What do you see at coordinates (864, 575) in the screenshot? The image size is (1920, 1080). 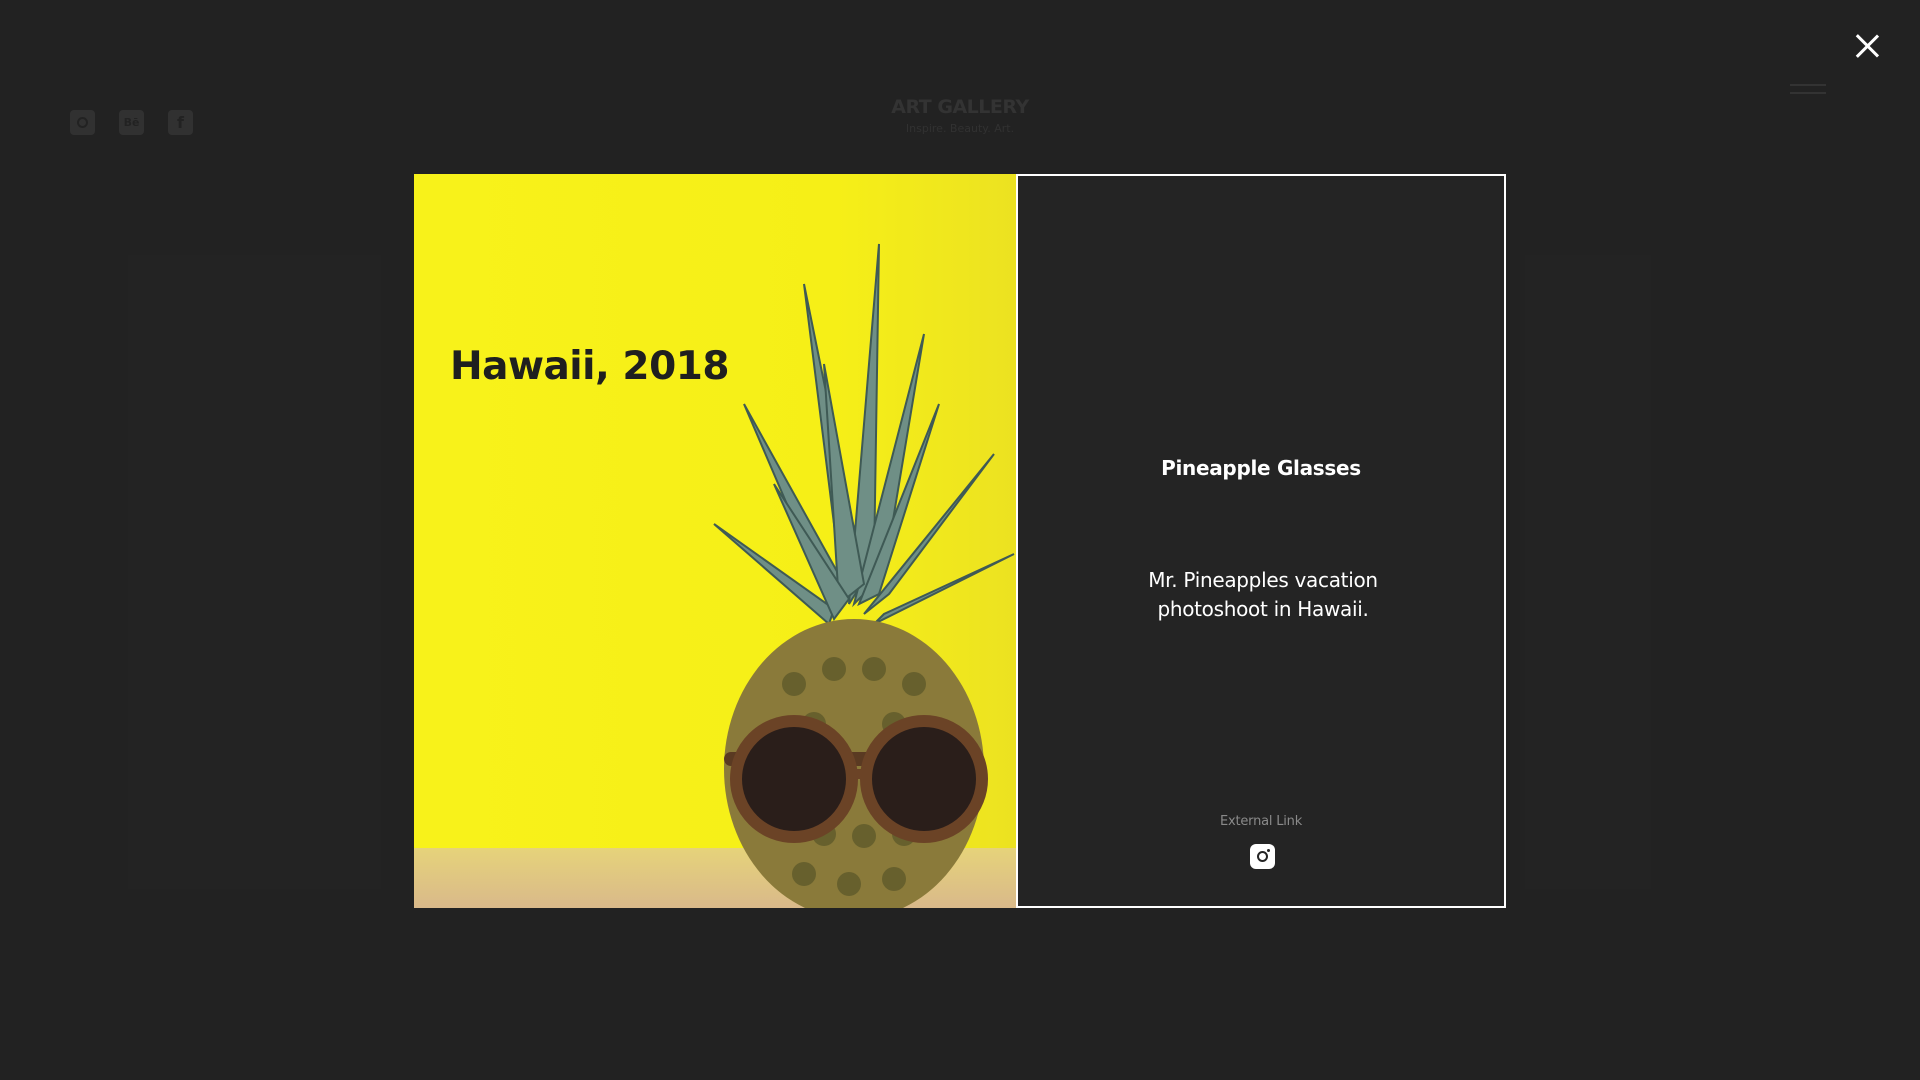 I see `pineapple-illustration` at bounding box center [864, 575].